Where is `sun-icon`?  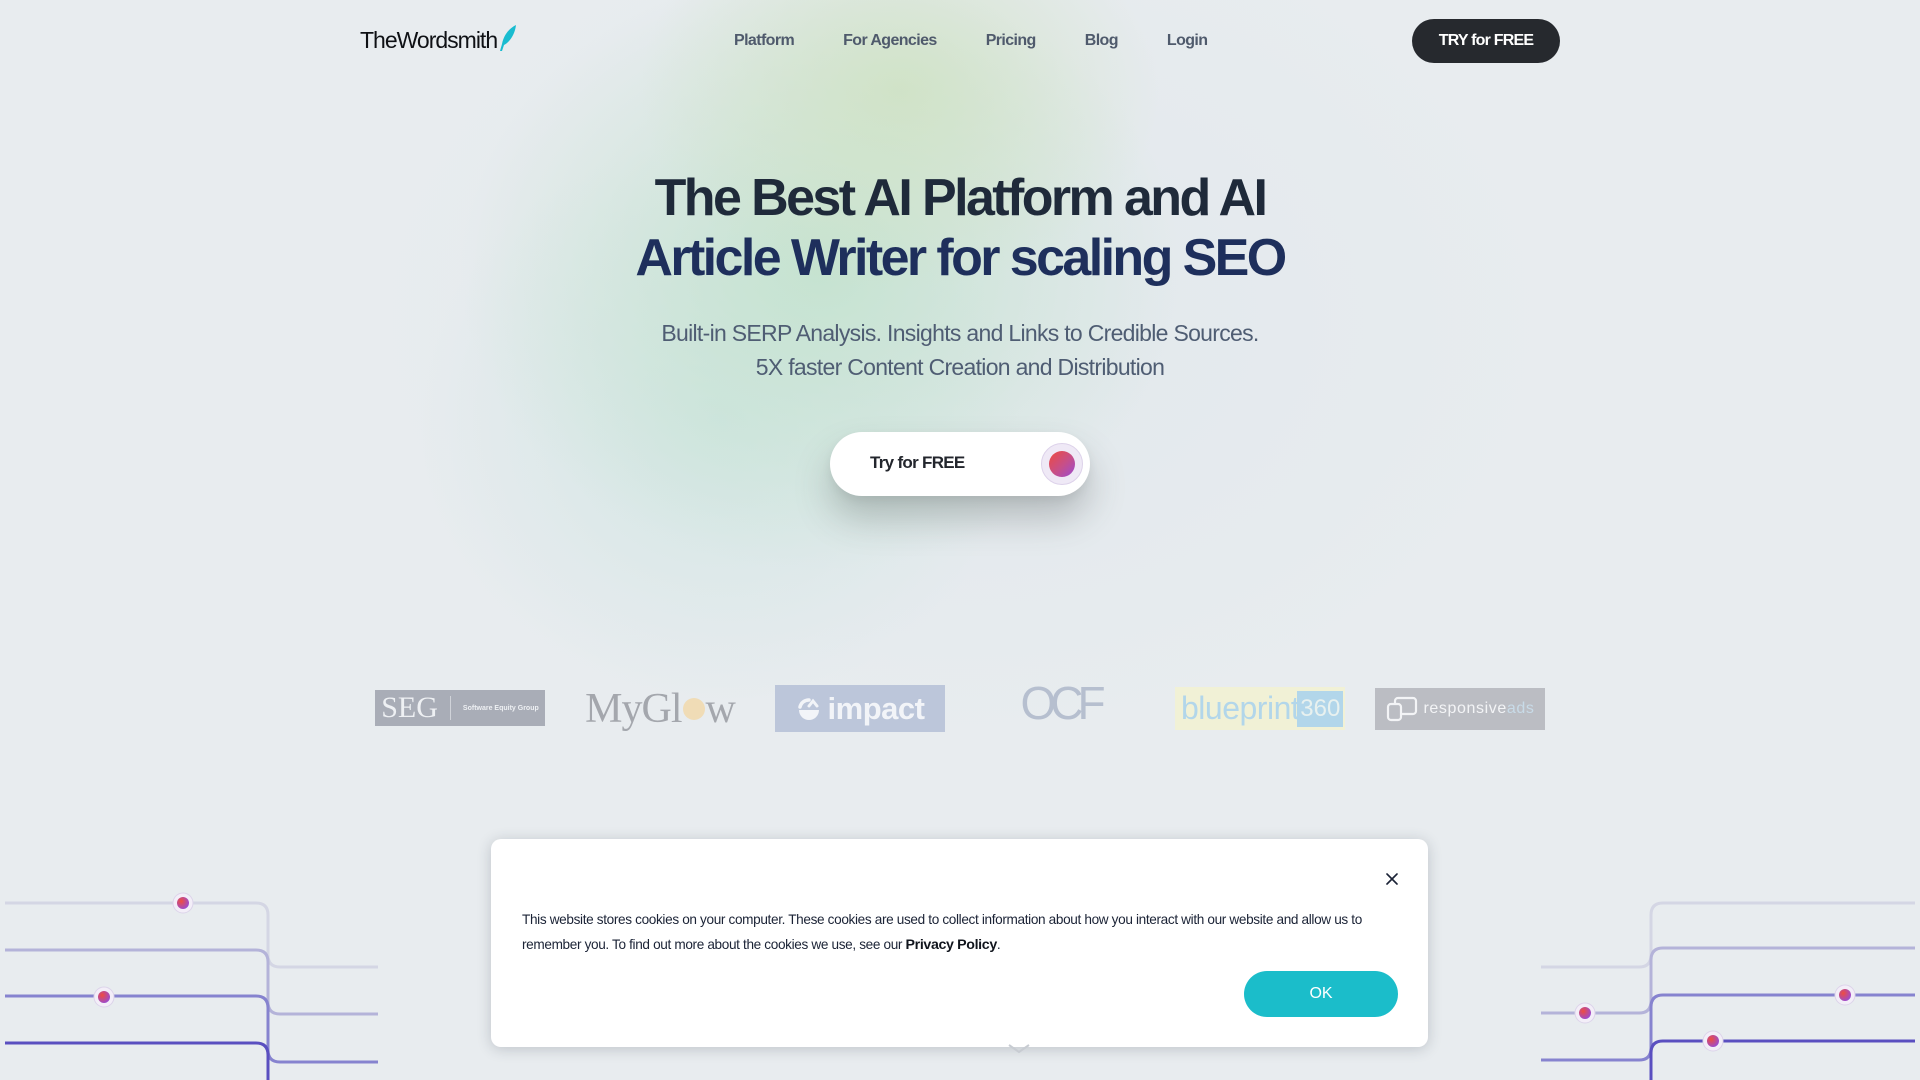 sun-icon is located at coordinates (693, 709).